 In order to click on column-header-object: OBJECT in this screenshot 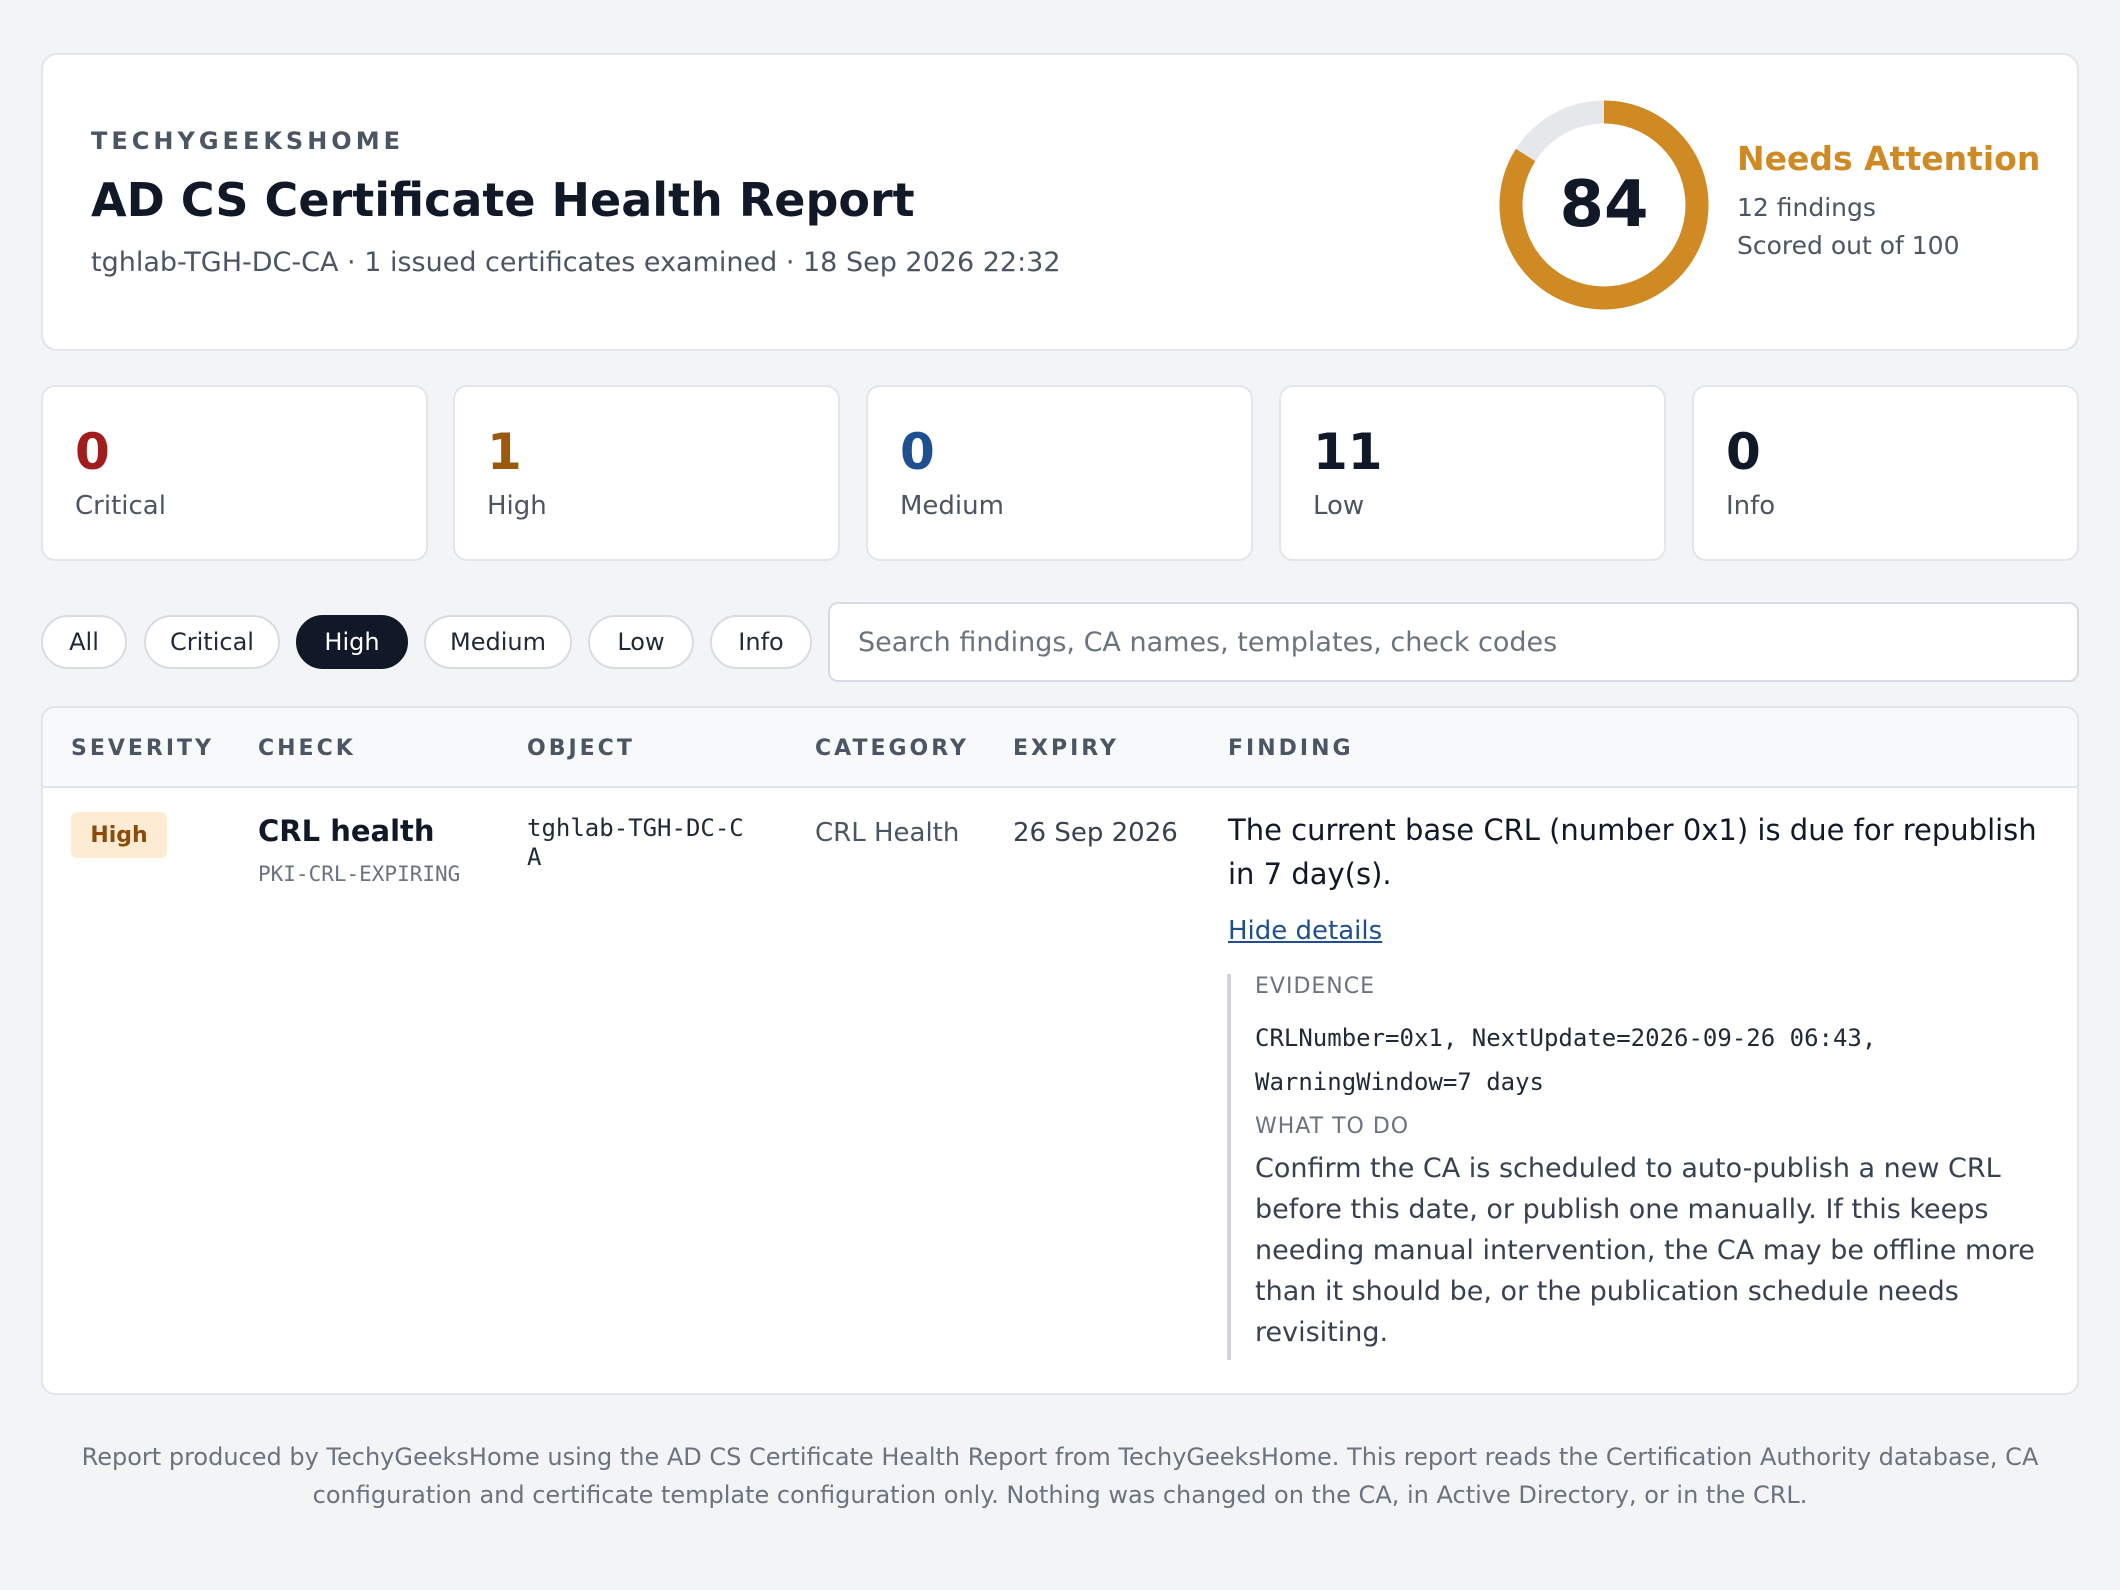, I will do `click(581, 748)`.